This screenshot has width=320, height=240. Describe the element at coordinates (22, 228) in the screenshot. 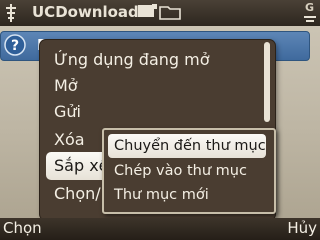

I see `select-softkey: Chọn` at that location.